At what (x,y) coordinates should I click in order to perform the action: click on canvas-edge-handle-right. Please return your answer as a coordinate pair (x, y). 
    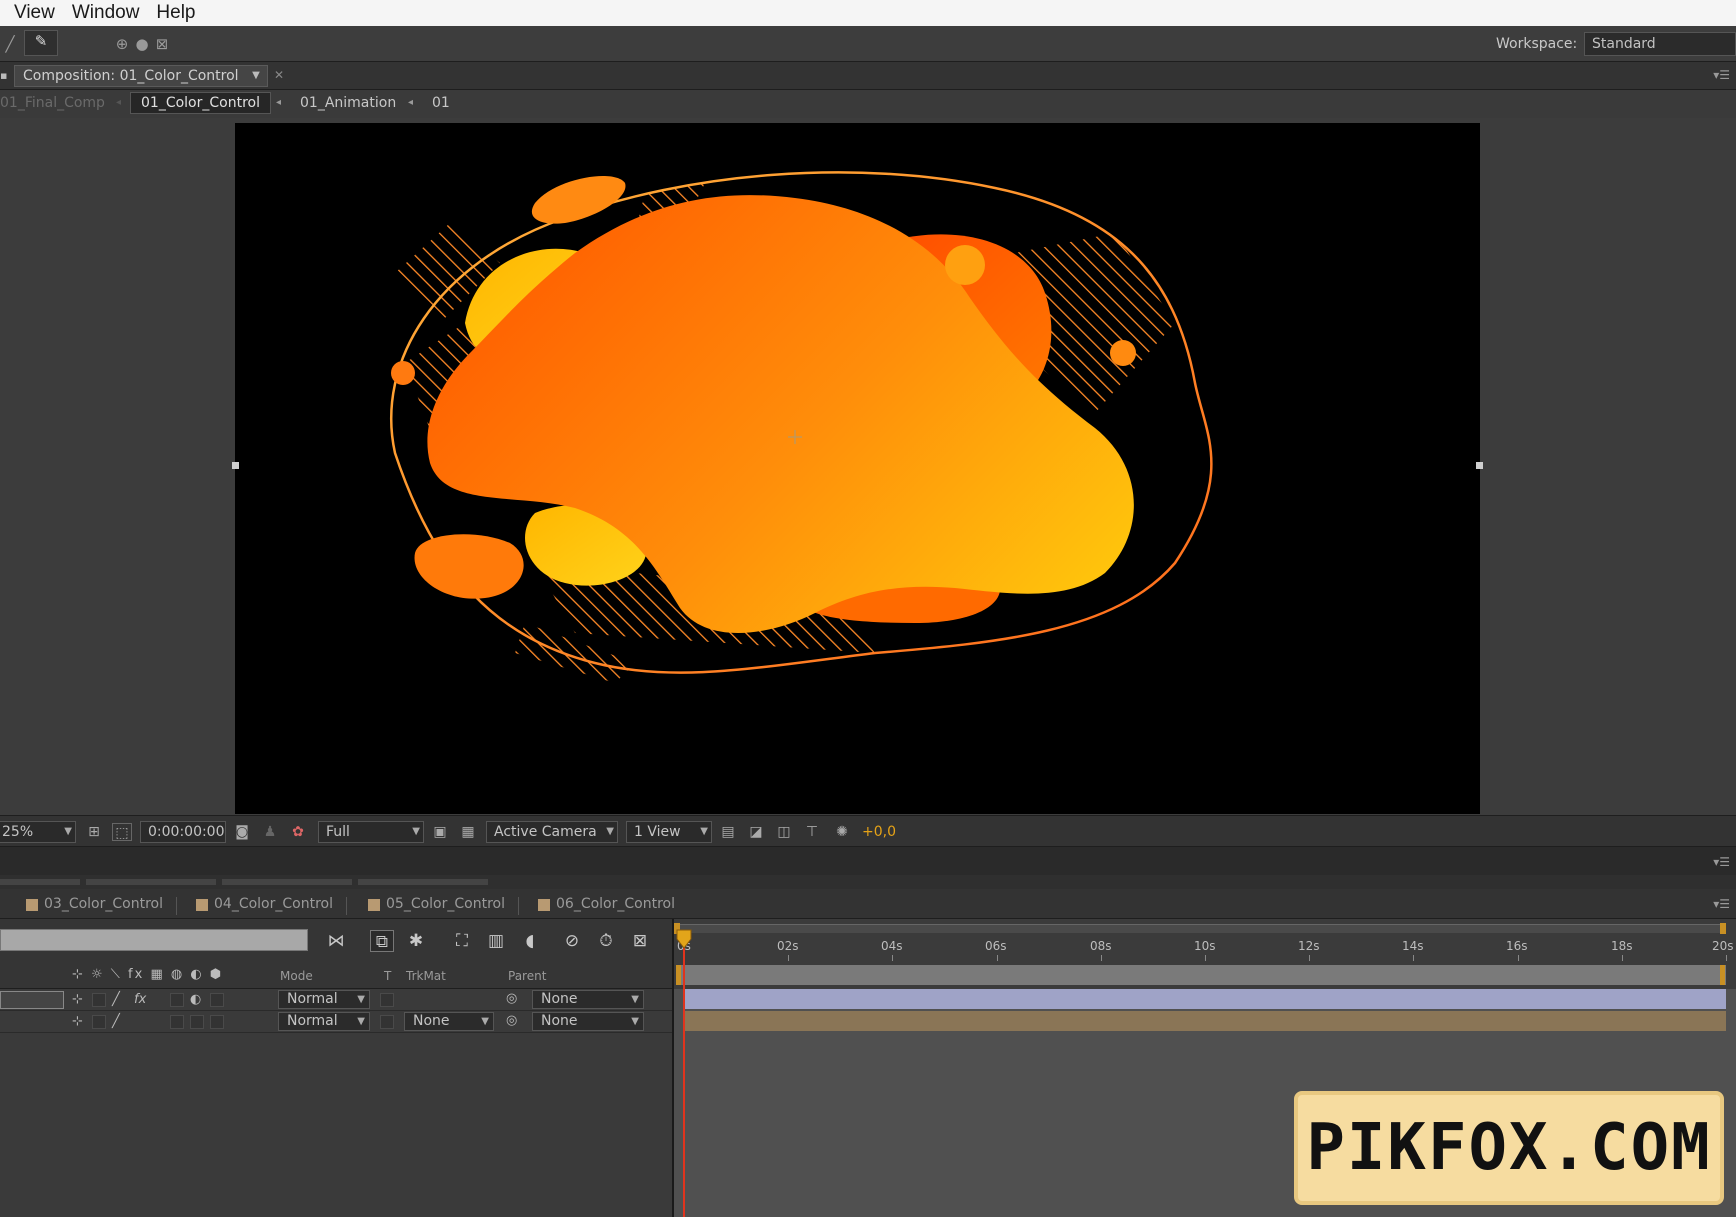
    Looking at the image, I should click on (1479, 465).